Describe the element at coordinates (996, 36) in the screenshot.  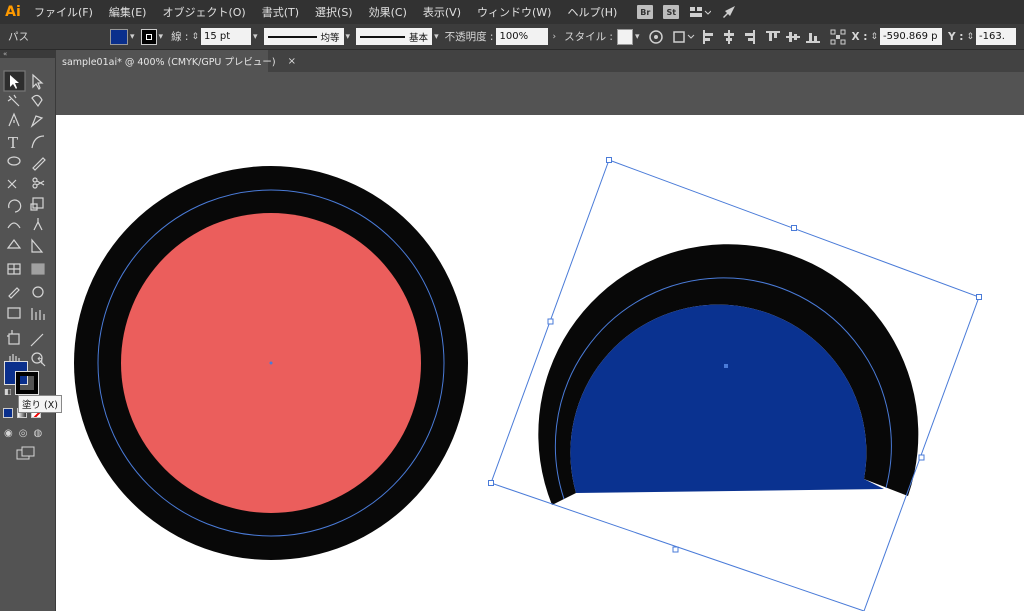
I see `y-input: -163.` at that location.